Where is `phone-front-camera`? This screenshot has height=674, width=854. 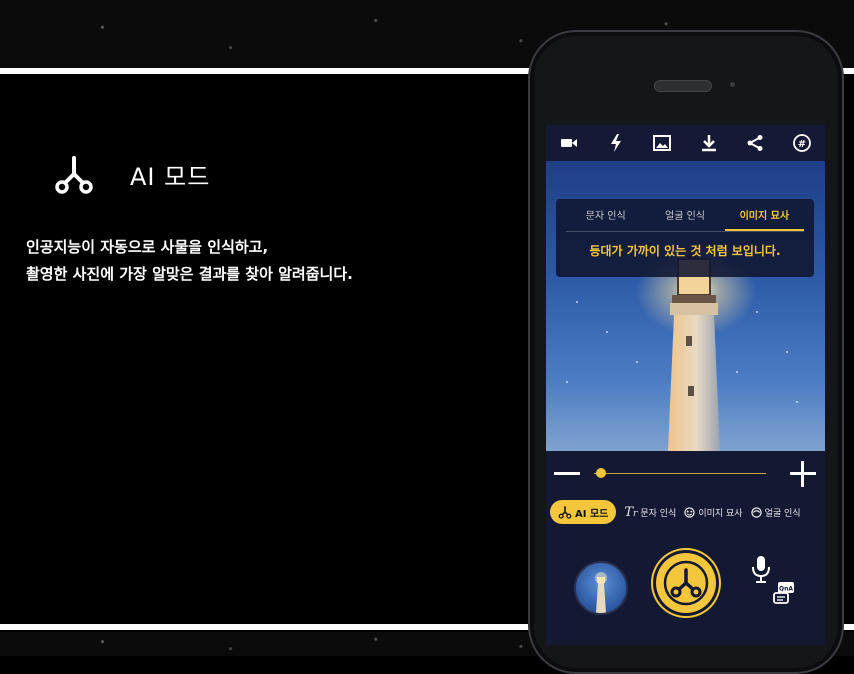 phone-front-camera is located at coordinates (732, 84).